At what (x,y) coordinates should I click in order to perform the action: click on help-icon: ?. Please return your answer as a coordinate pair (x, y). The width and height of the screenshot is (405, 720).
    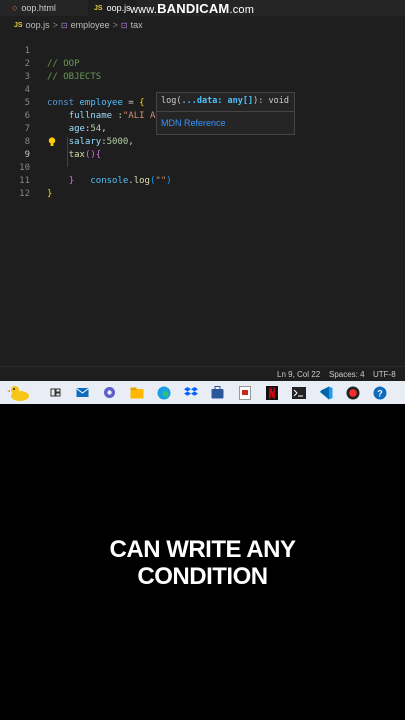
    Looking at the image, I should click on (379, 392).